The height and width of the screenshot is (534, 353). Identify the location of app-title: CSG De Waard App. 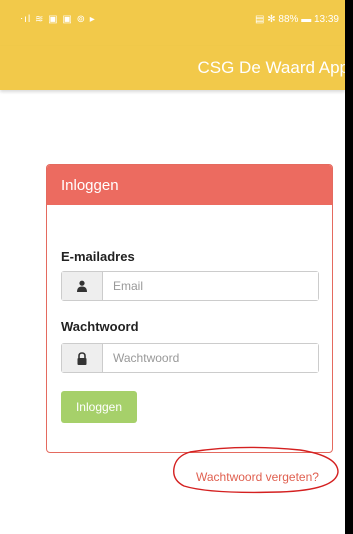
(271, 67).